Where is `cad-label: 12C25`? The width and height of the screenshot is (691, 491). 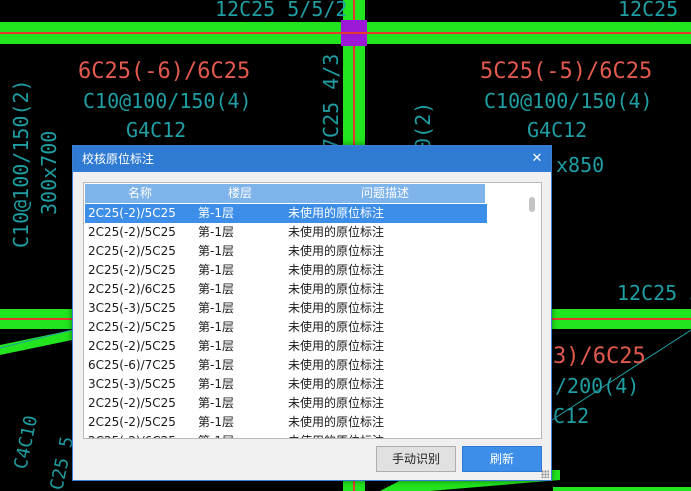 cad-label: 12C25 is located at coordinates (648, 10).